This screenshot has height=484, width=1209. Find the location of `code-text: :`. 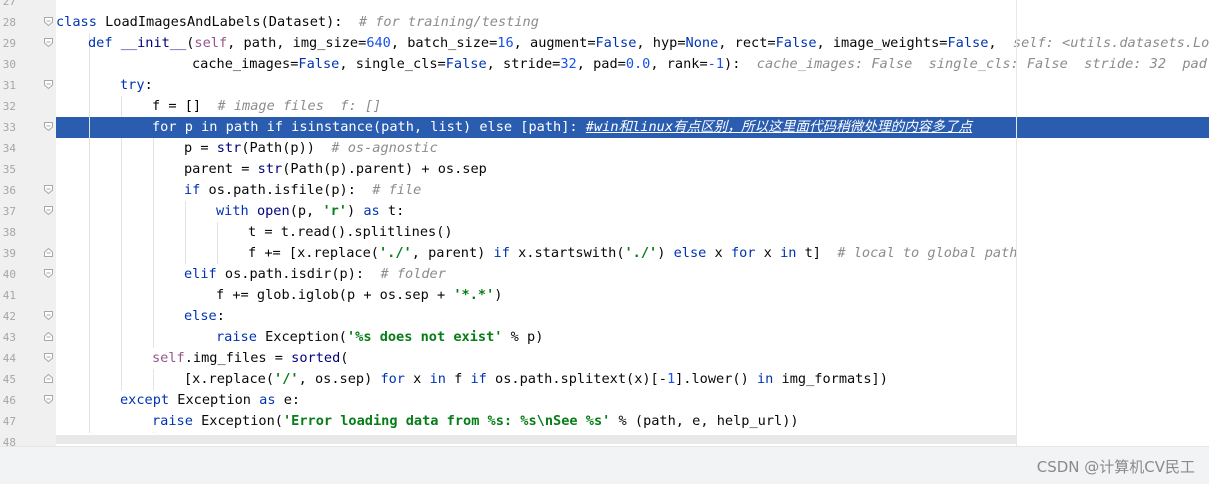

code-text: : is located at coordinates (148, 85).